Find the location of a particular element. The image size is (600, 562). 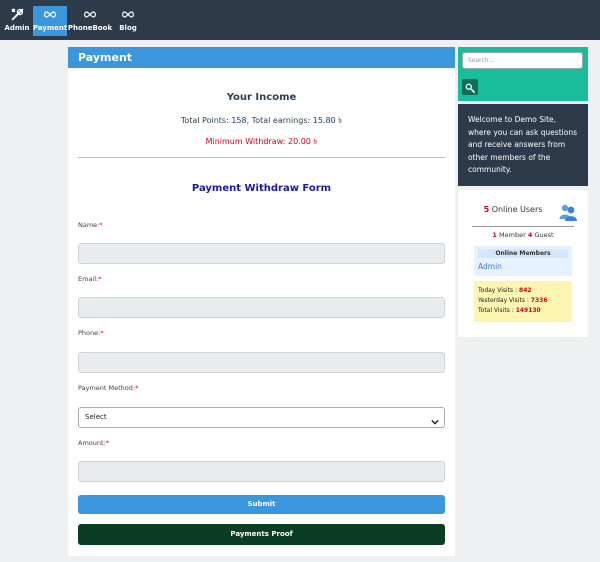

nav-item-payment: Payment is located at coordinates (50, 21).